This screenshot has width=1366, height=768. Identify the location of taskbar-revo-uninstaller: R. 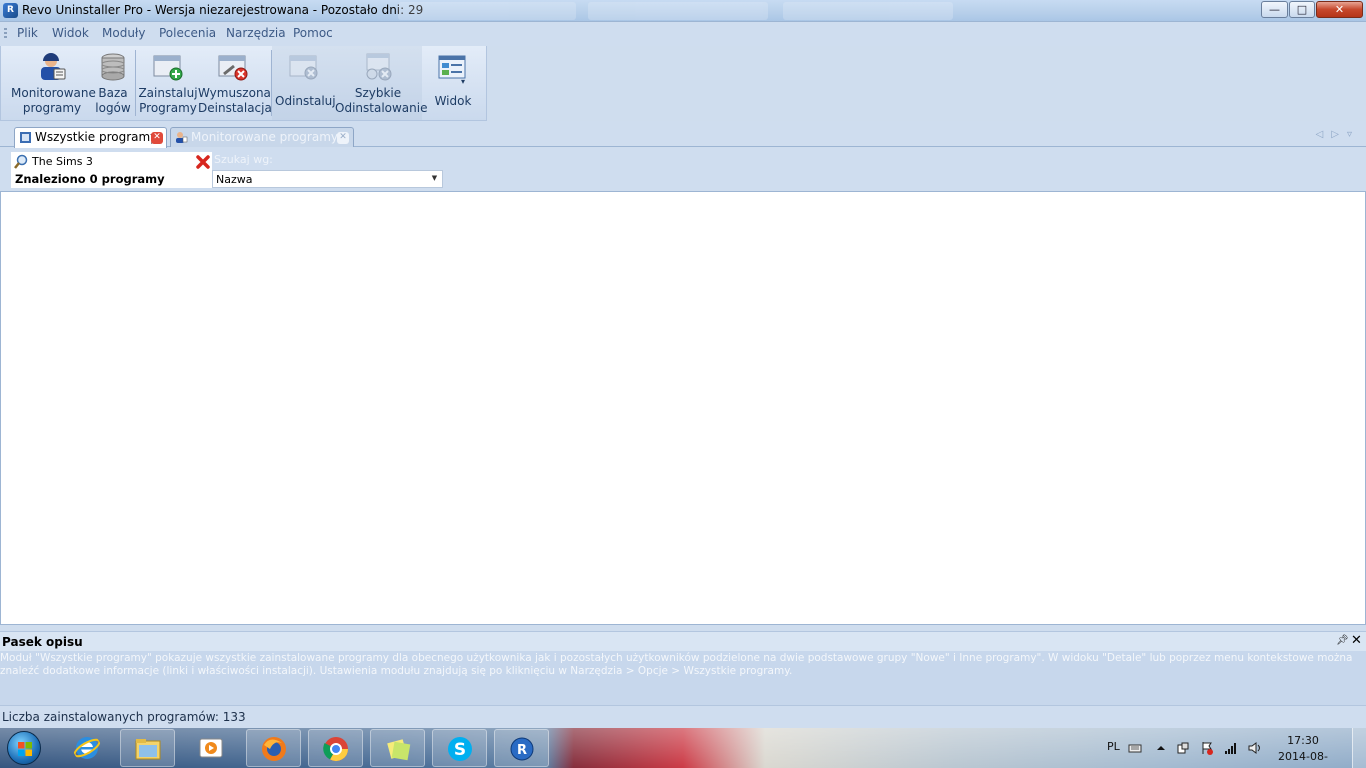
(521, 748).